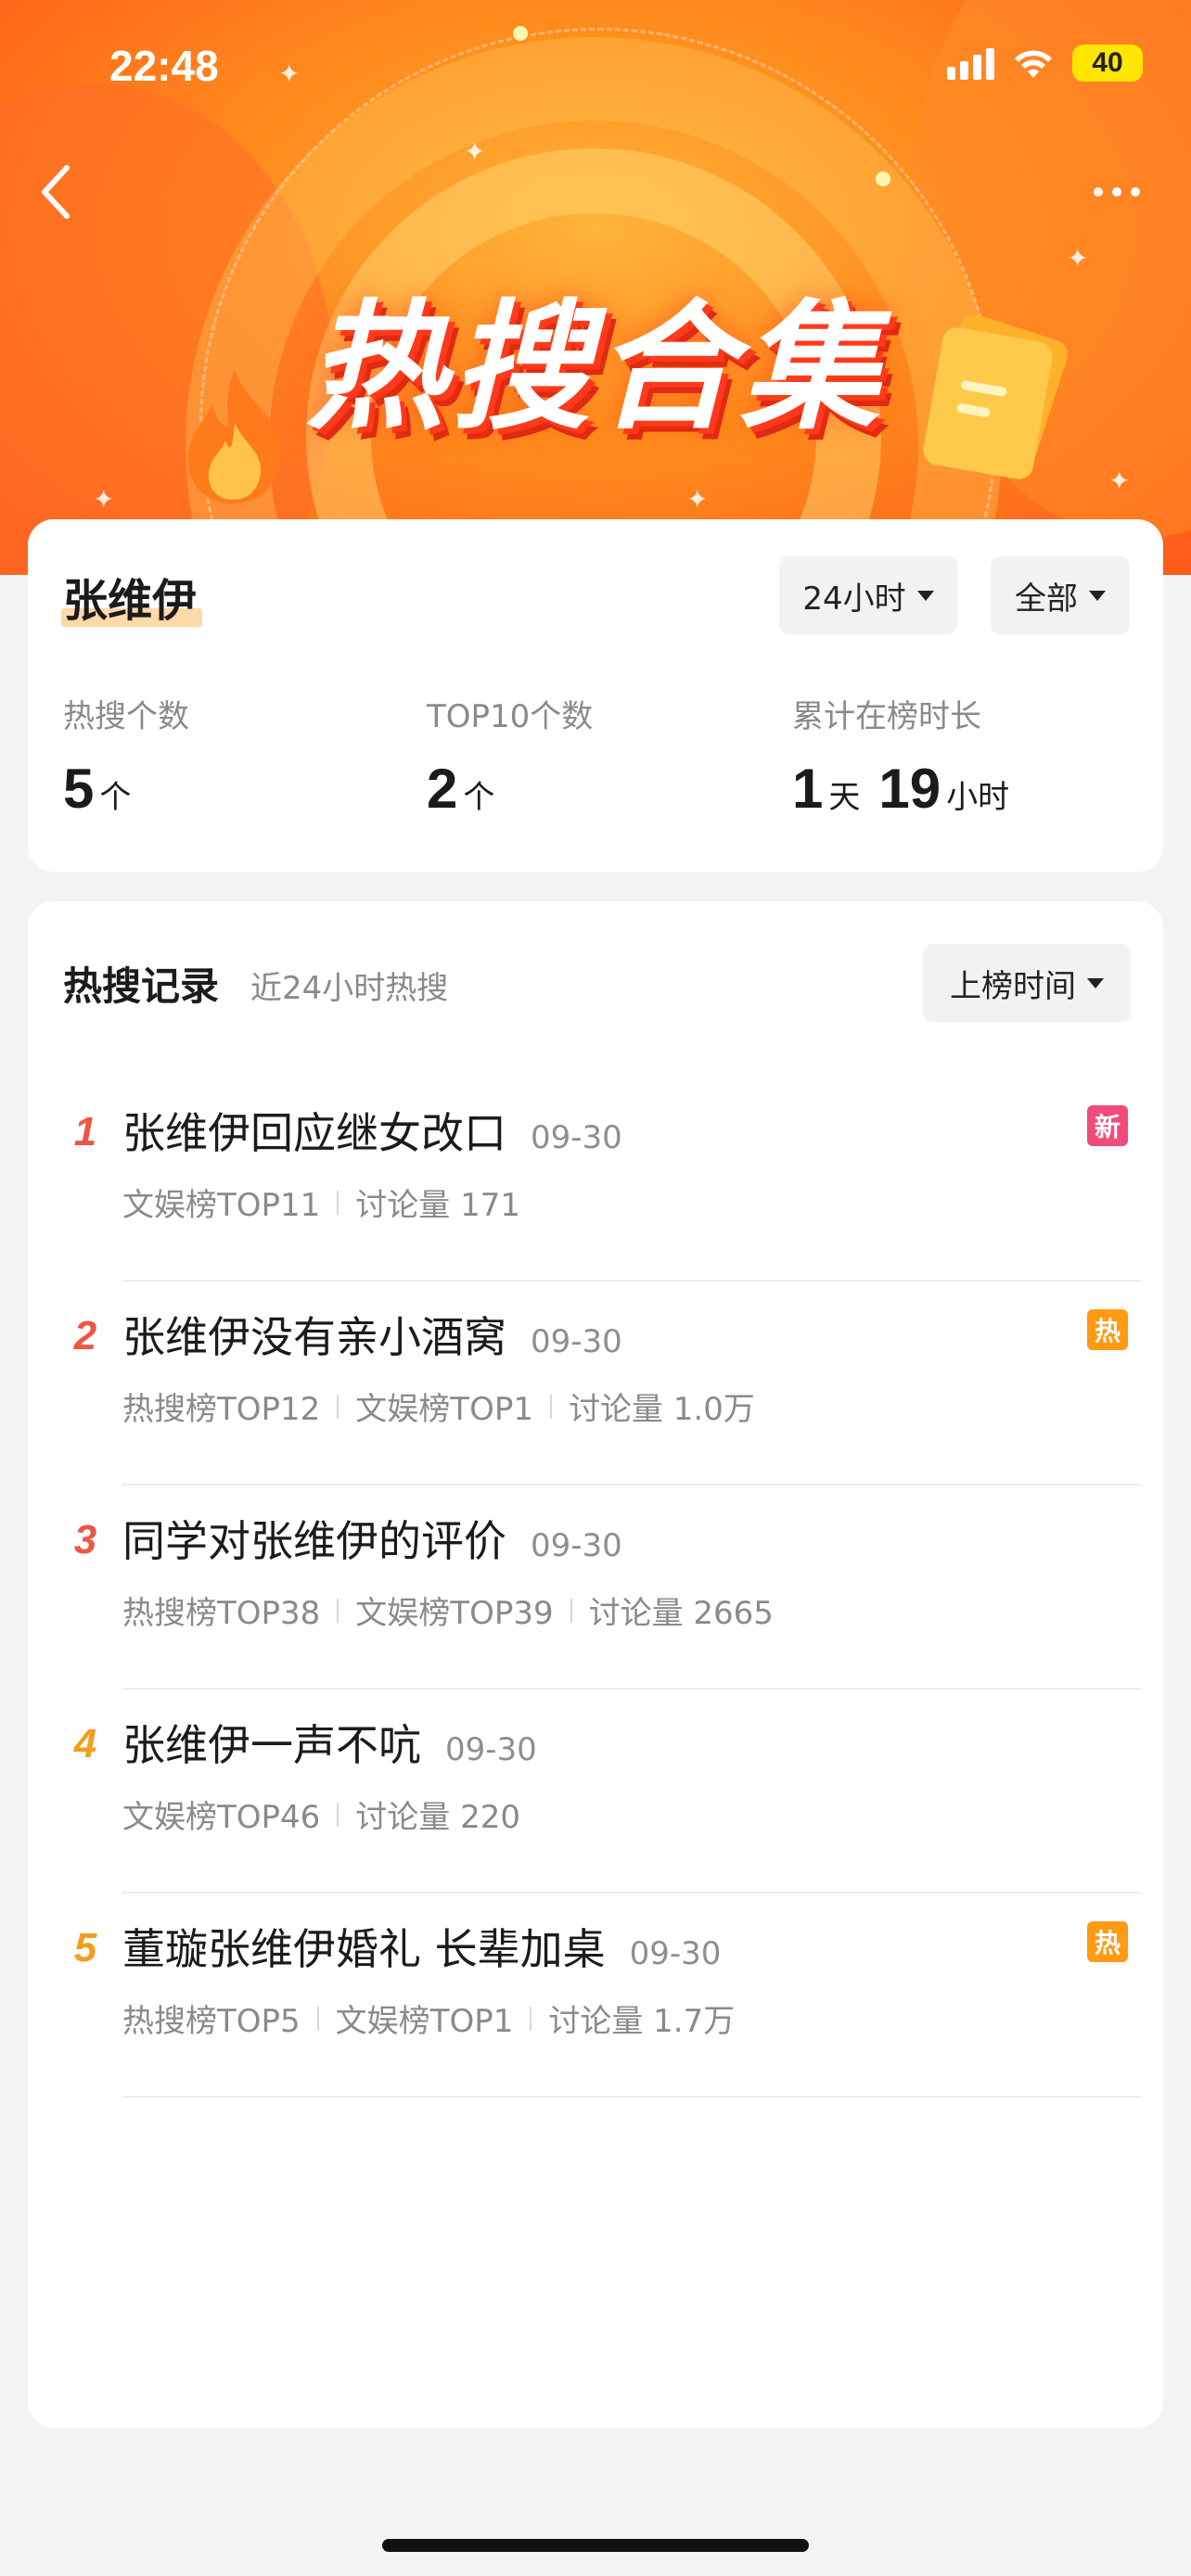  What do you see at coordinates (79, 789) in the screenshot?
I see `stat-value: 5` at bounding box center [79, 789].